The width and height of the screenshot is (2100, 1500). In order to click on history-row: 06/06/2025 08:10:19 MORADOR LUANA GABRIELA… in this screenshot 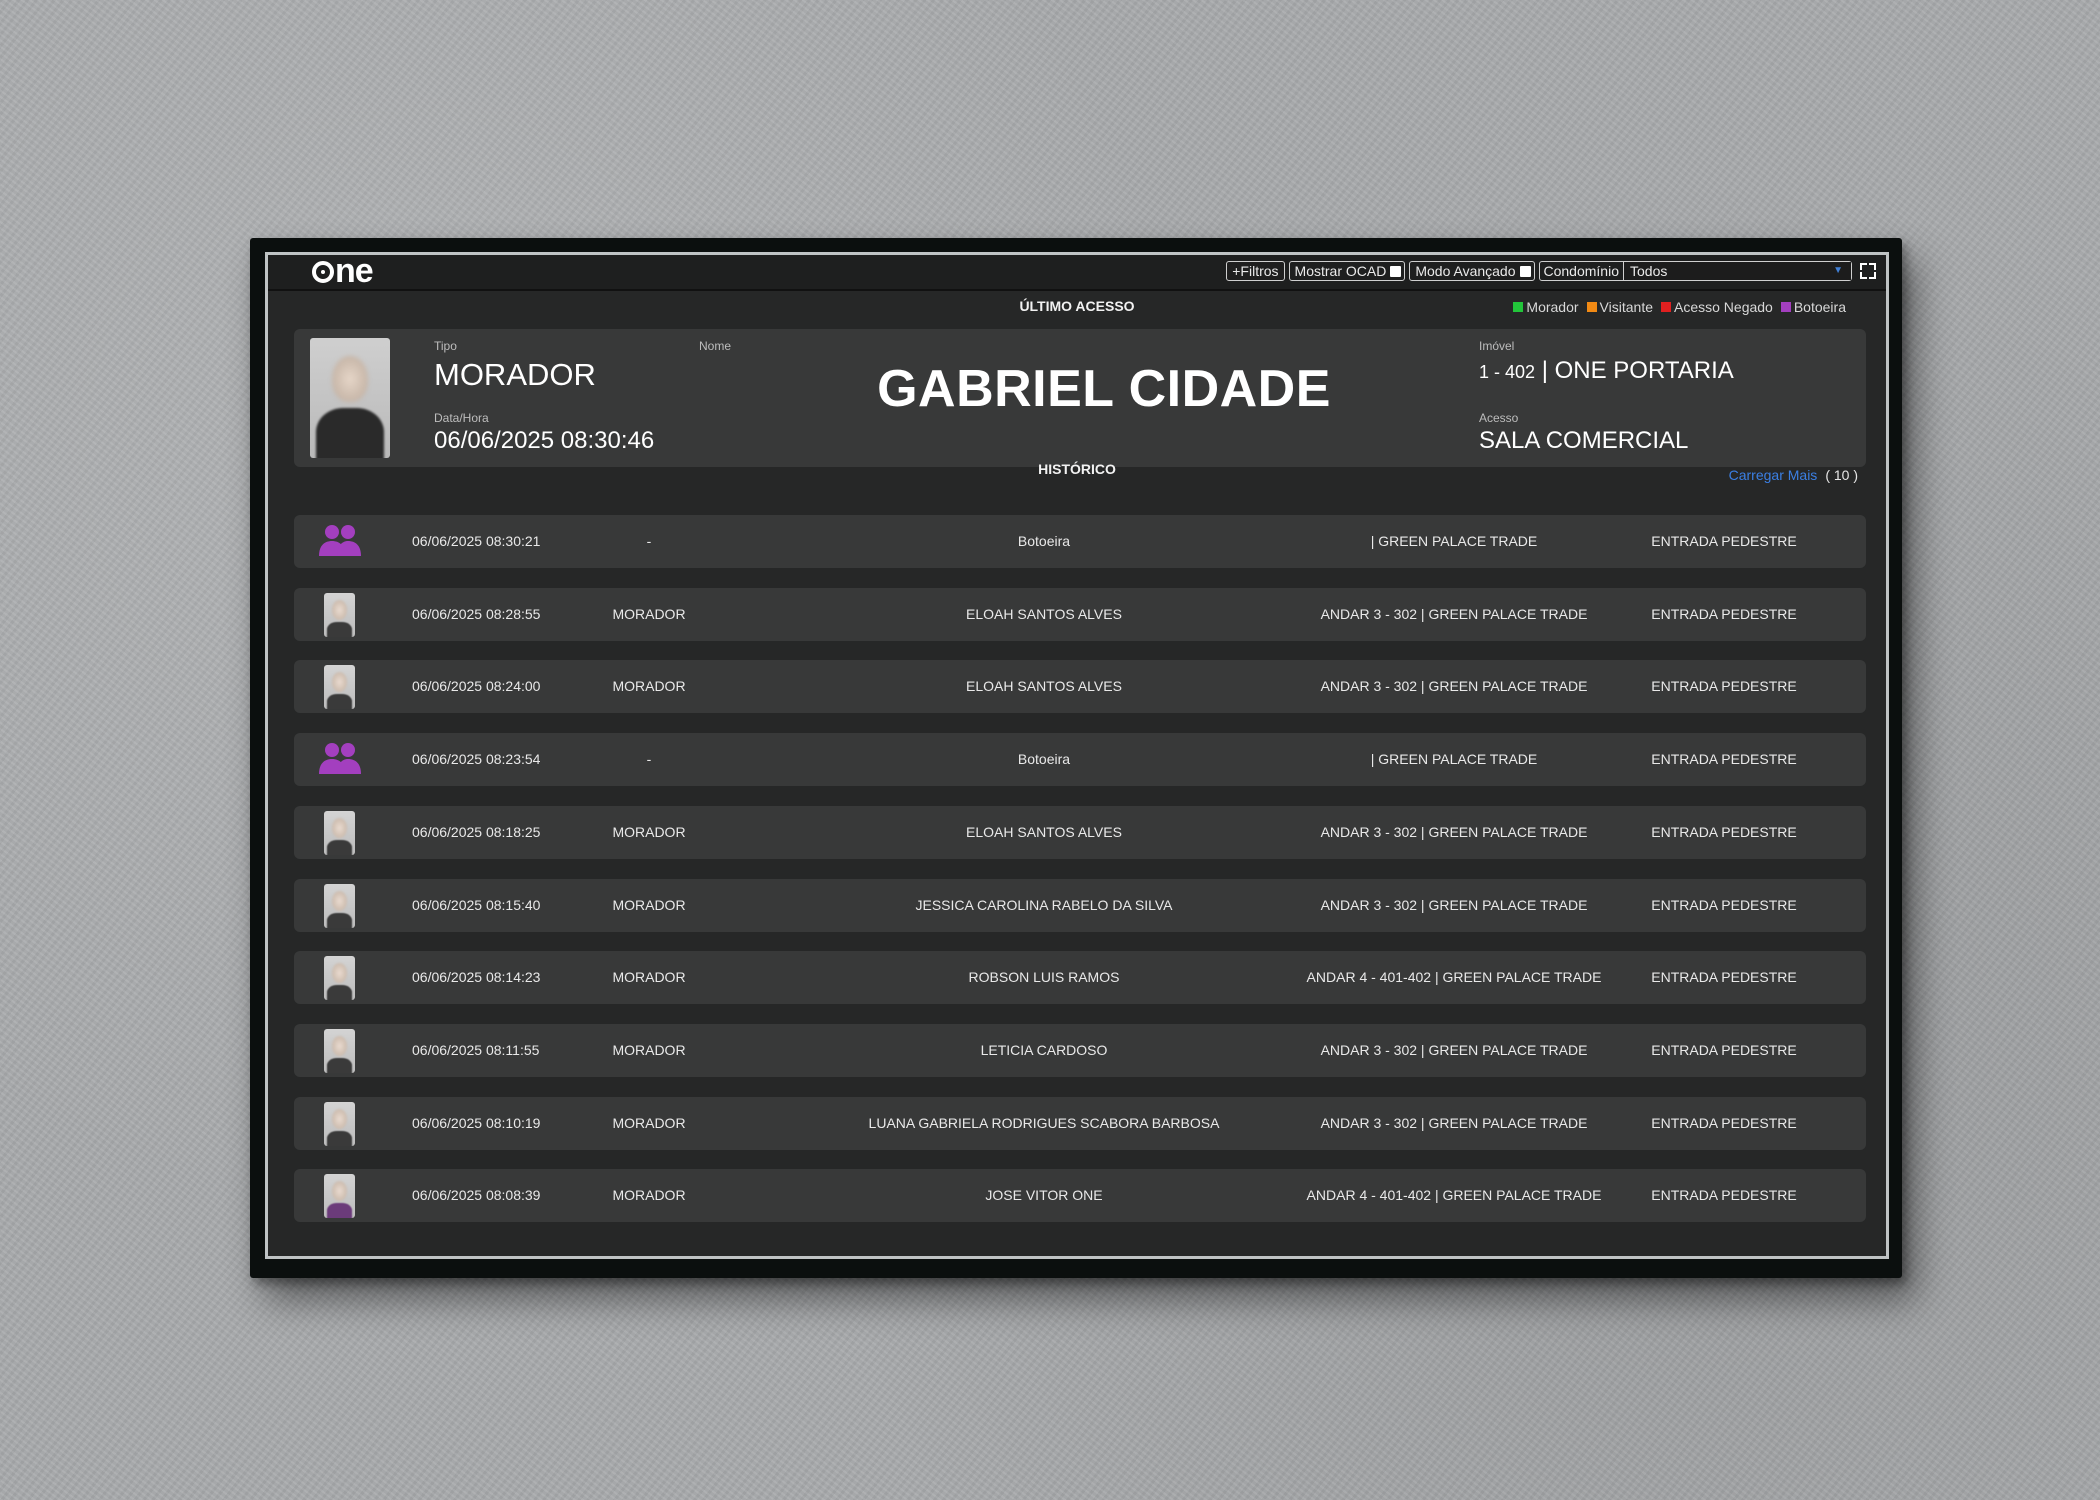, I will do `click(1080, 1123)`.